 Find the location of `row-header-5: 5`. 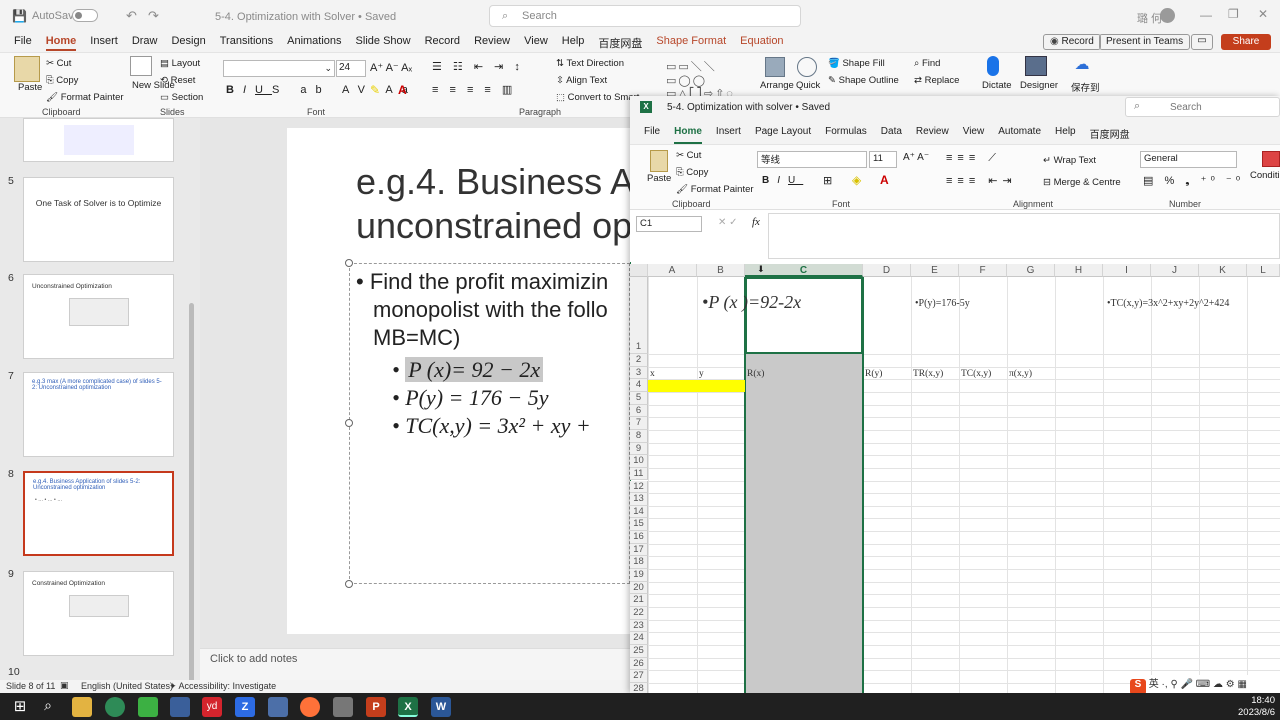

row-header-5: 5 is located at coordinates (639, 398).